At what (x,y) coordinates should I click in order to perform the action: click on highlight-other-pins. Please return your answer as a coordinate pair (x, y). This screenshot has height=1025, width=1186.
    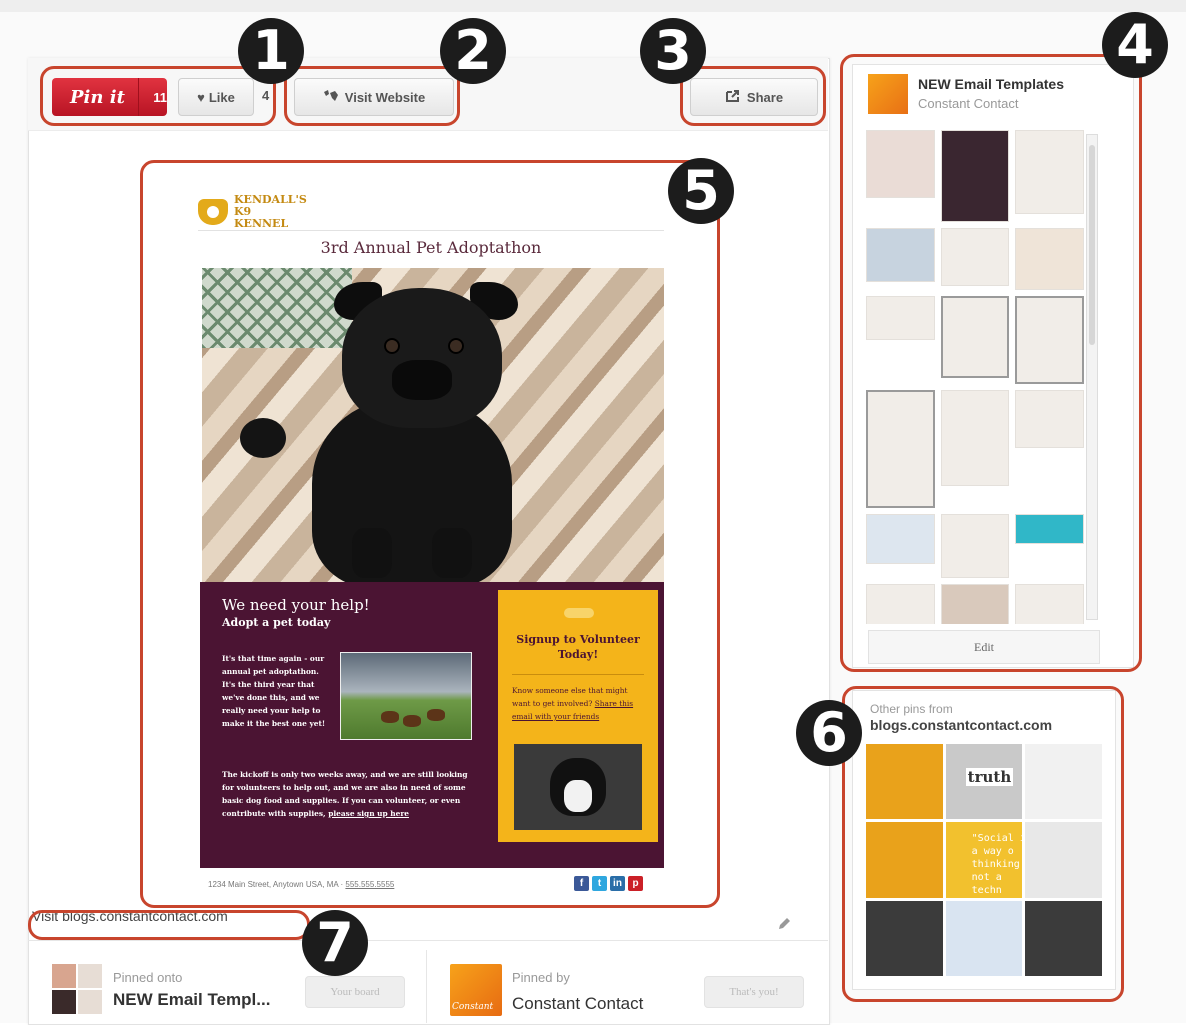
    Looking at the image, I should click on (983, 844).